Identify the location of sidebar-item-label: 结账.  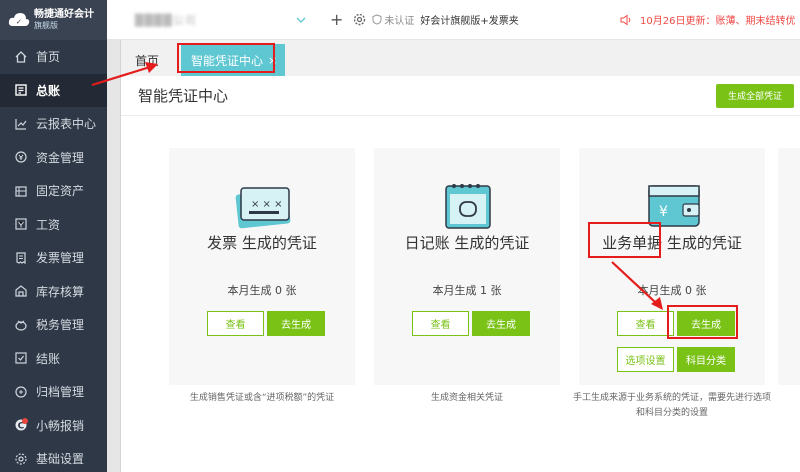
(48, 358).